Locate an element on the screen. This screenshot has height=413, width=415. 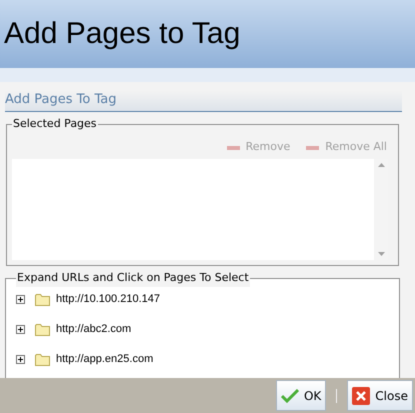
tree-item: http://app.en25.com is located at coordinates (105, 359).